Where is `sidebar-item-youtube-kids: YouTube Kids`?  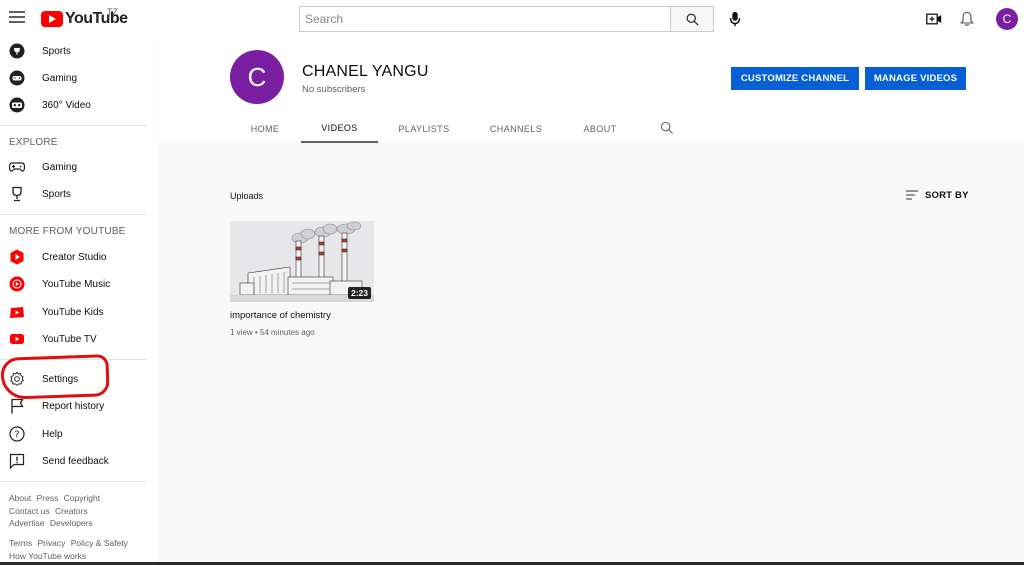
sidebar-item-youtube-kids: YouTube Kids is located at coordinates (78, 312).